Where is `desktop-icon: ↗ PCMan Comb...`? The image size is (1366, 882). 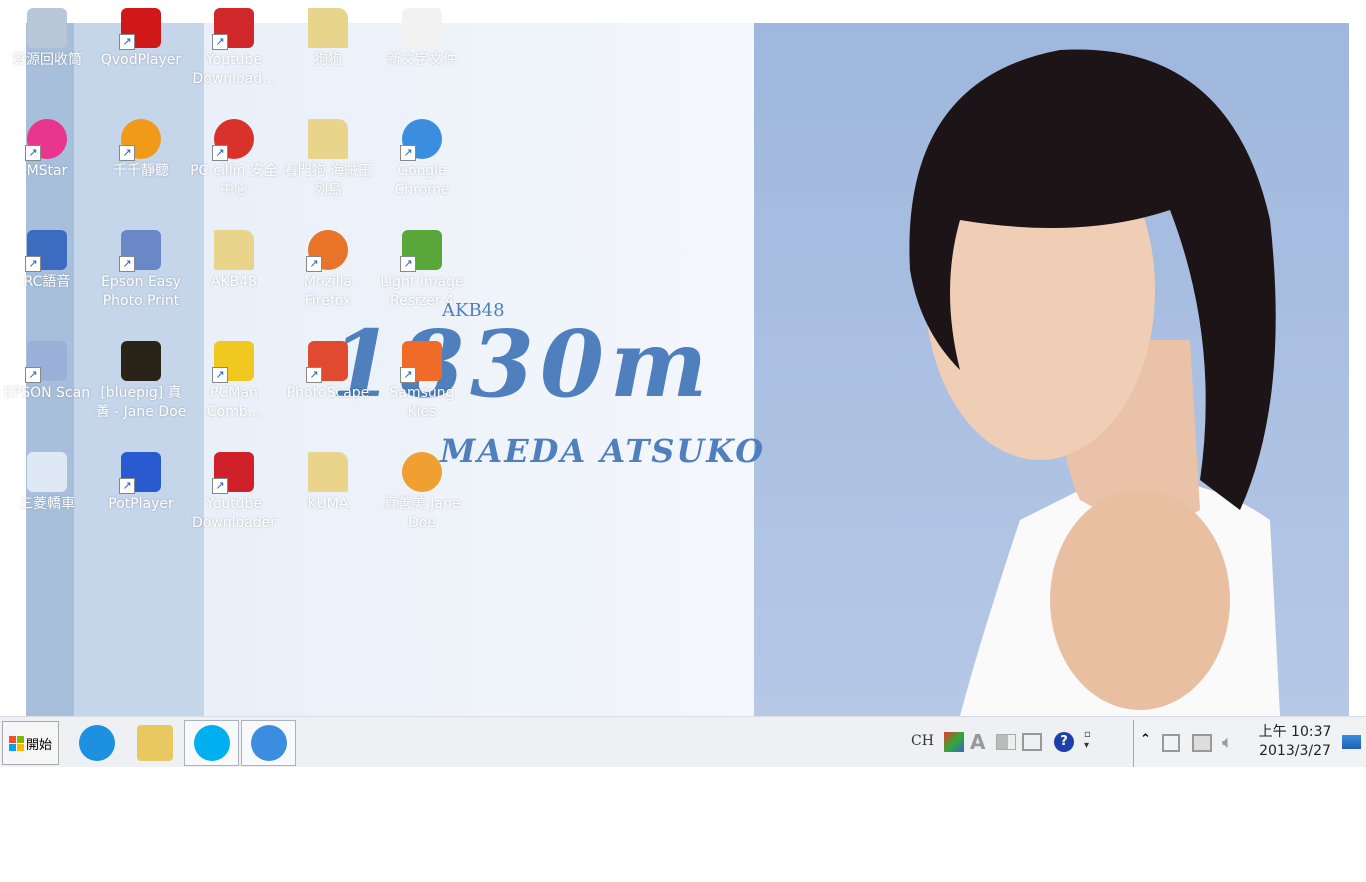
desktop-icon: ↗ PCMan Comb... is located at coordinates (234, 381).